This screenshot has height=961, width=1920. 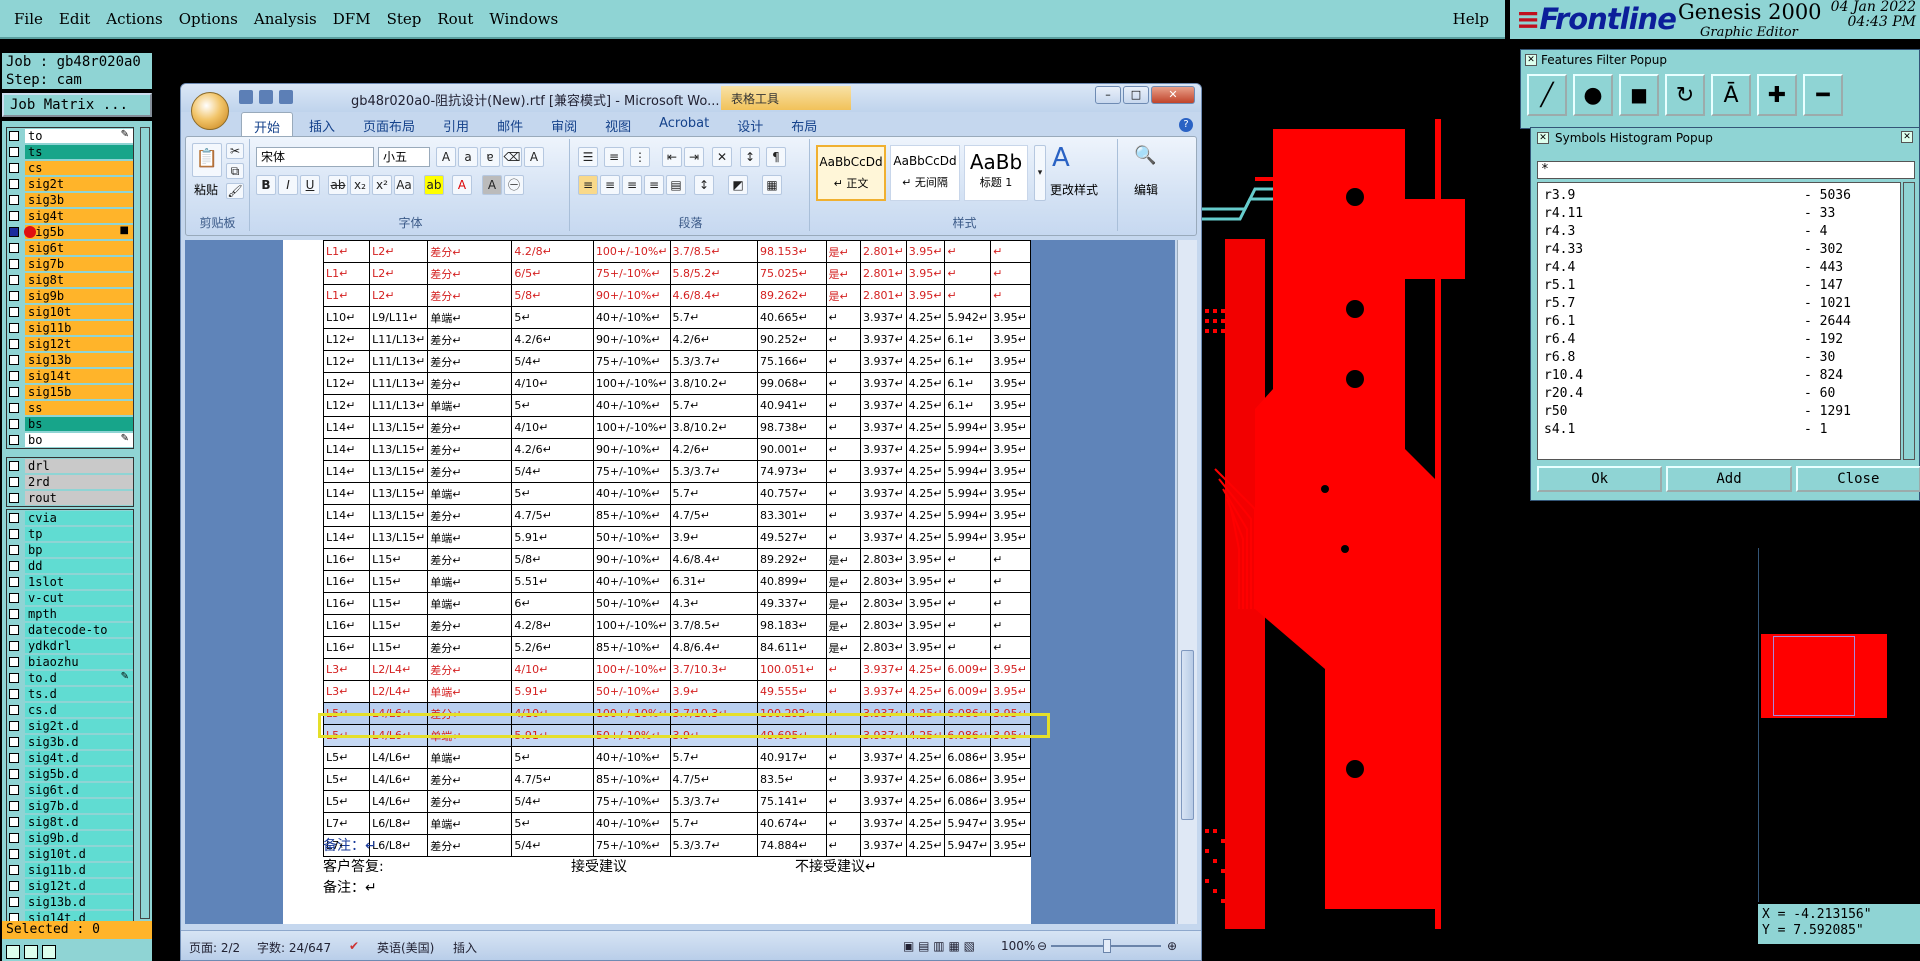 What do you see at coordinates (70, 344) in the screenshot?
I see `layer-row-sig12t: sig12t` at bounding box center [70, 344].